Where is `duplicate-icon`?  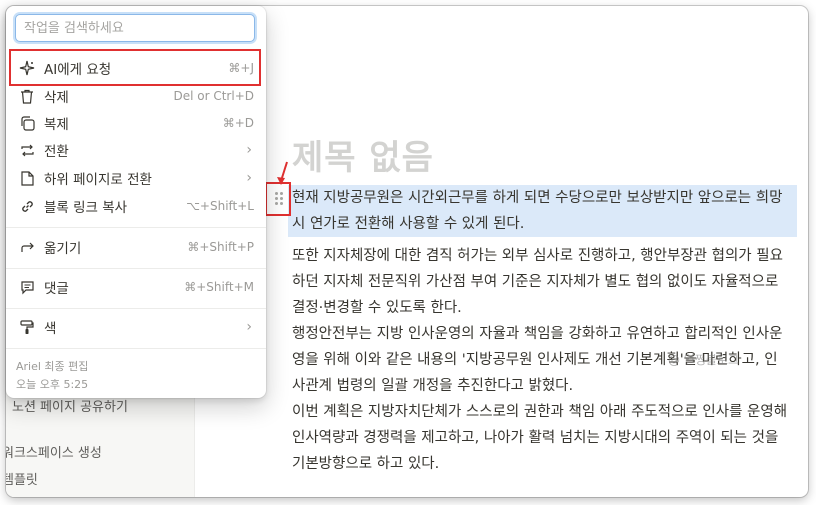 duplicate-icon is located at coordinates (27, 123).